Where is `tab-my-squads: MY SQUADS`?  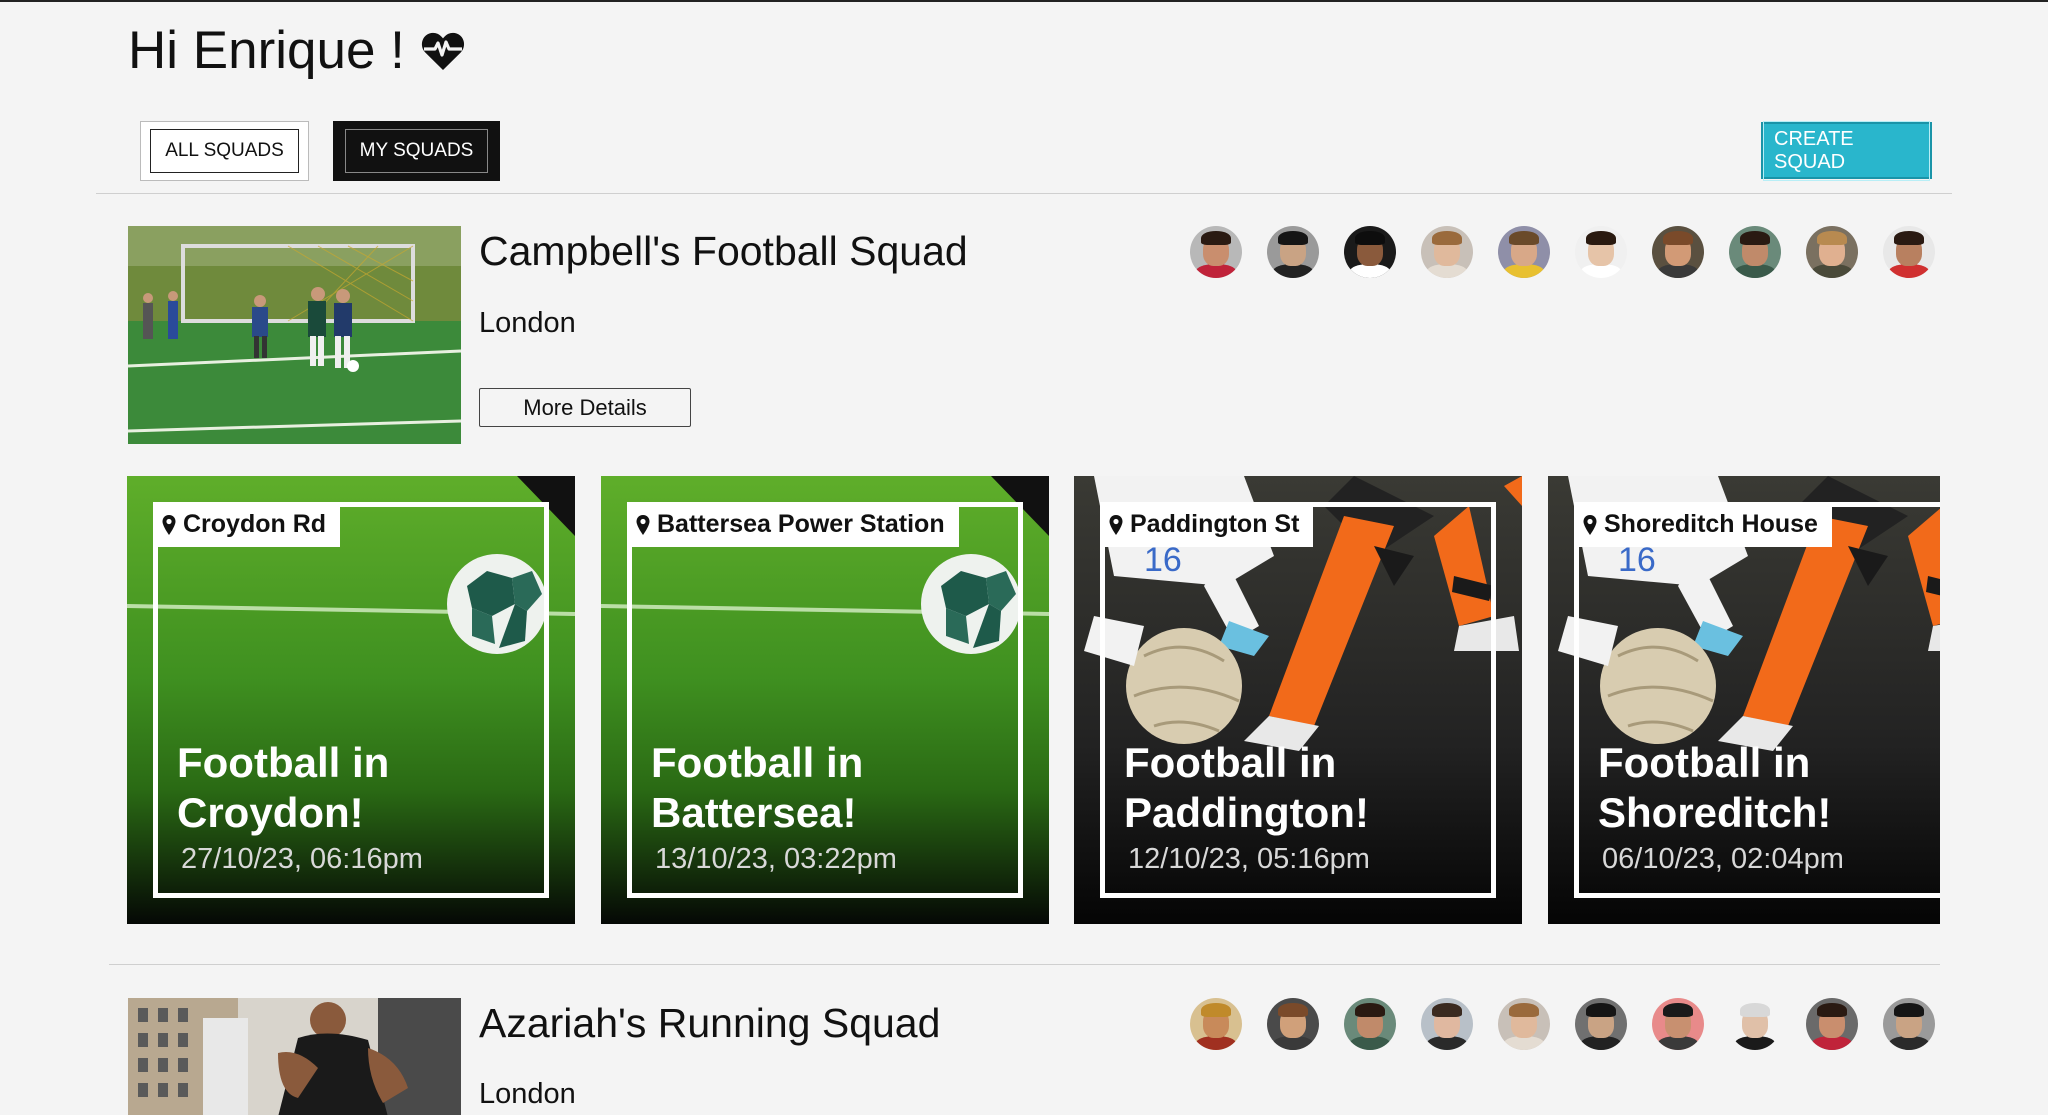 tab-my-squads: MY SQUADS is located at coordinates (416, 151).